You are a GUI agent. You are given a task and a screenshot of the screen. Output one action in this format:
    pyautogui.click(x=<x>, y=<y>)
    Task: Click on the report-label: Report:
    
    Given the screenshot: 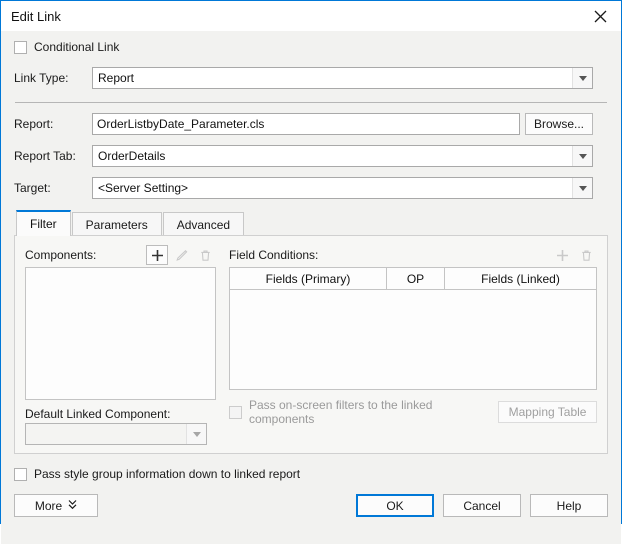 What is the action you would take?
    pyautogui.click(x=34, y=124)
    